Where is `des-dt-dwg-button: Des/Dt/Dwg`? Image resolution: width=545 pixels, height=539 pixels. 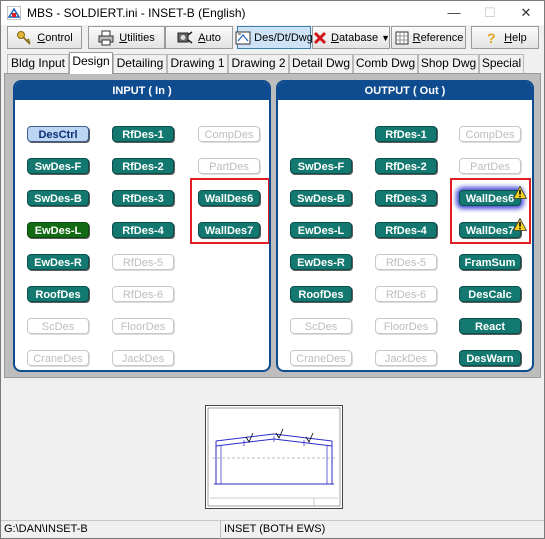 des-dt-dwg-button: Des/Dt/Dwg is located at coordinates (274, 37).